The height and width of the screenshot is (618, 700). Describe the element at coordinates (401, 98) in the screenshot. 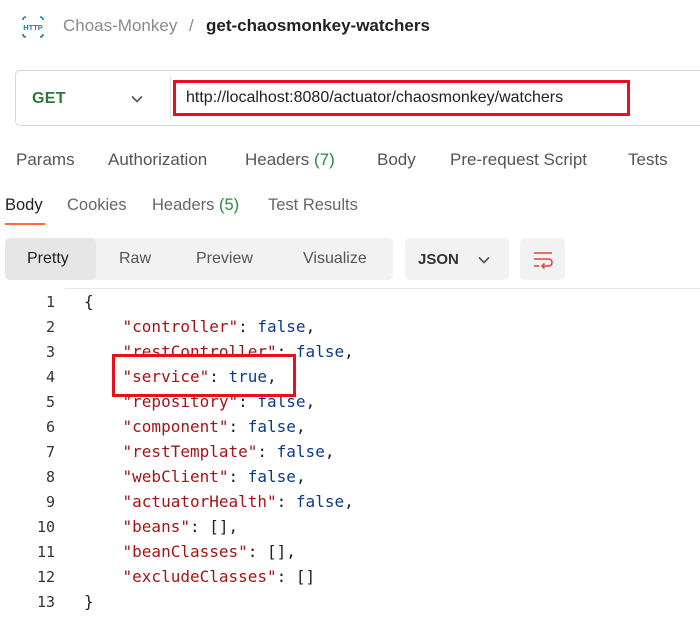

I see `url-highlight-box` at that location.